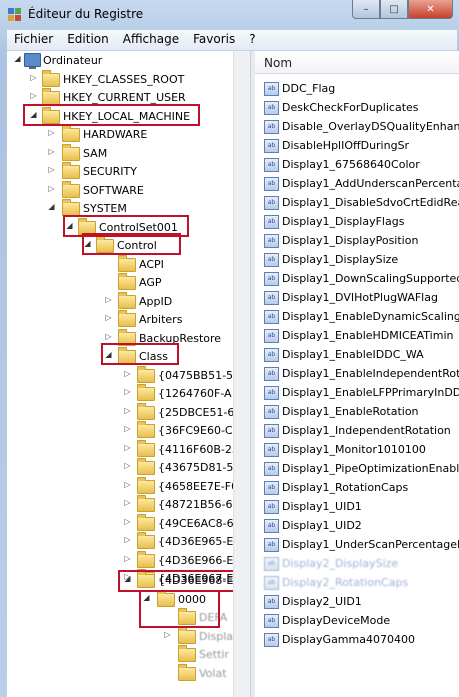 Image resolution: width=459 pixels, height=697 pixels. What do you see at coordinates (357, 392) in the screenshot?
I see `value-row: ab Display1_EnableLFPPrimaryInDDC` at bounding box center [357, 392].